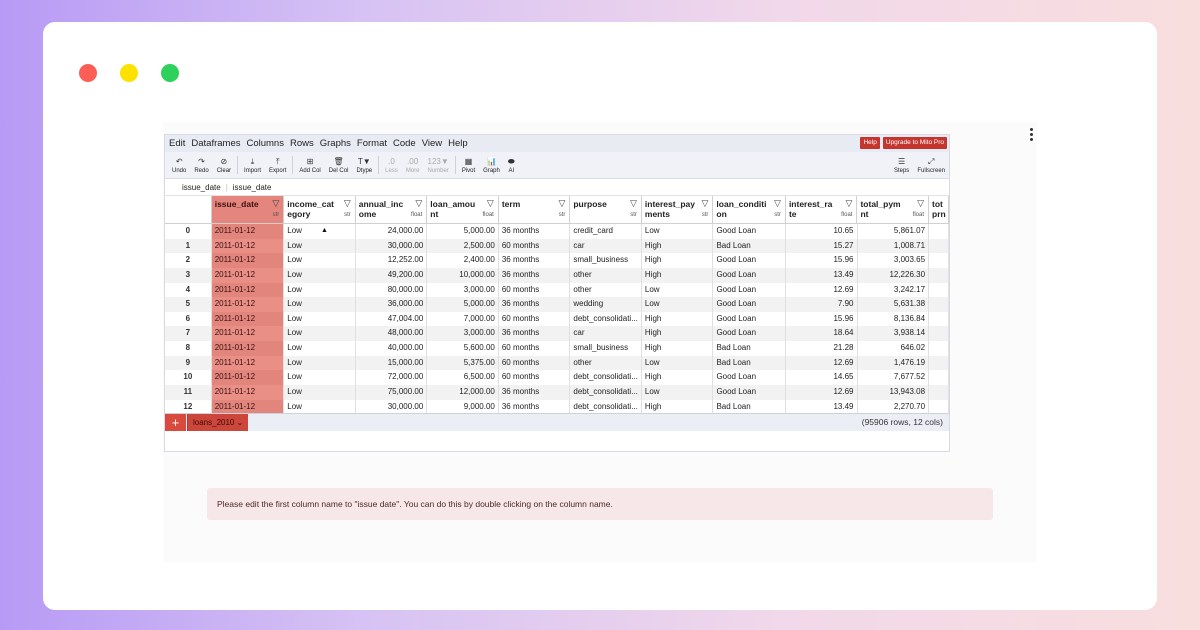 Image resolution: width=1200 pixels, height=630 pixels. Describe the element at coordinates (894, 348) in the screenshot. I see `table-cell: 646.02` at that location.